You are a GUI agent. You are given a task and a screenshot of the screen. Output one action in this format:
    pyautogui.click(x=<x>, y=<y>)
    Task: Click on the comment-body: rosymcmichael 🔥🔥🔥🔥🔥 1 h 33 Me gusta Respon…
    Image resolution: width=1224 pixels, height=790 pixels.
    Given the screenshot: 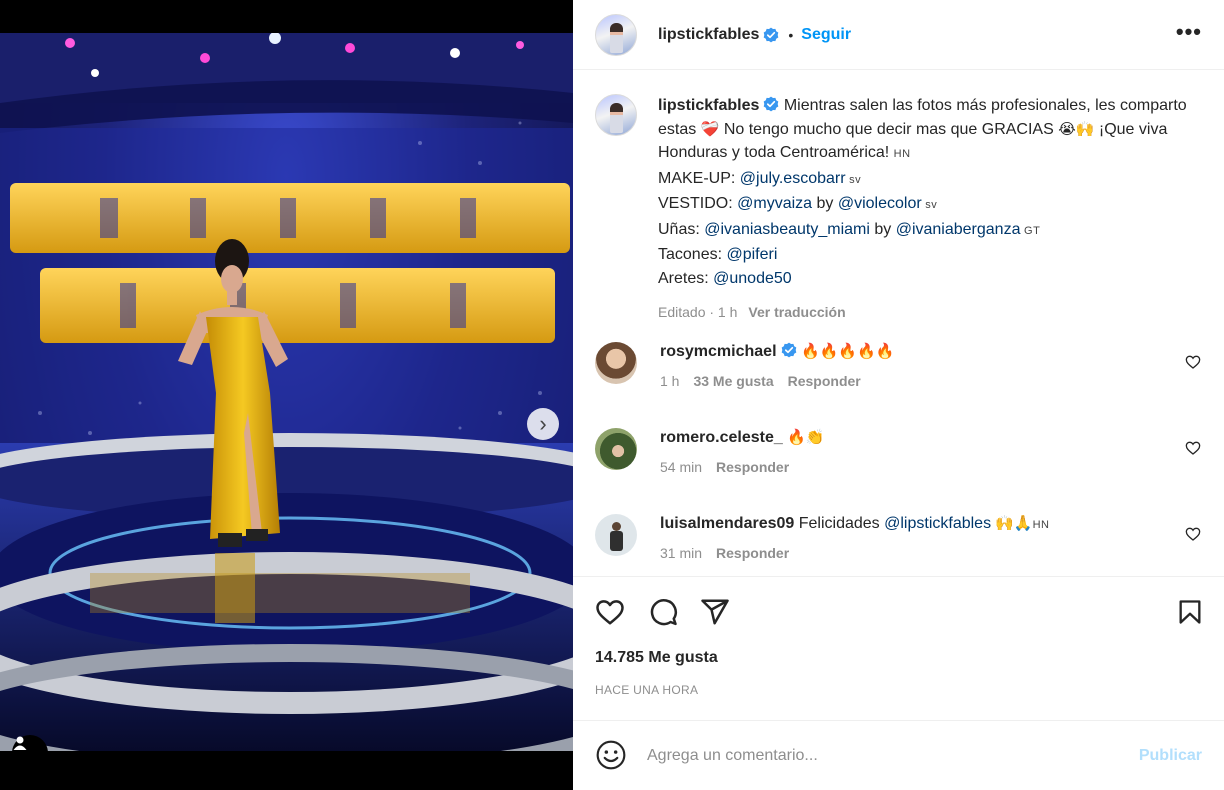 What is the action you would take?
    pyautogui.click(x=777, y=365)
    